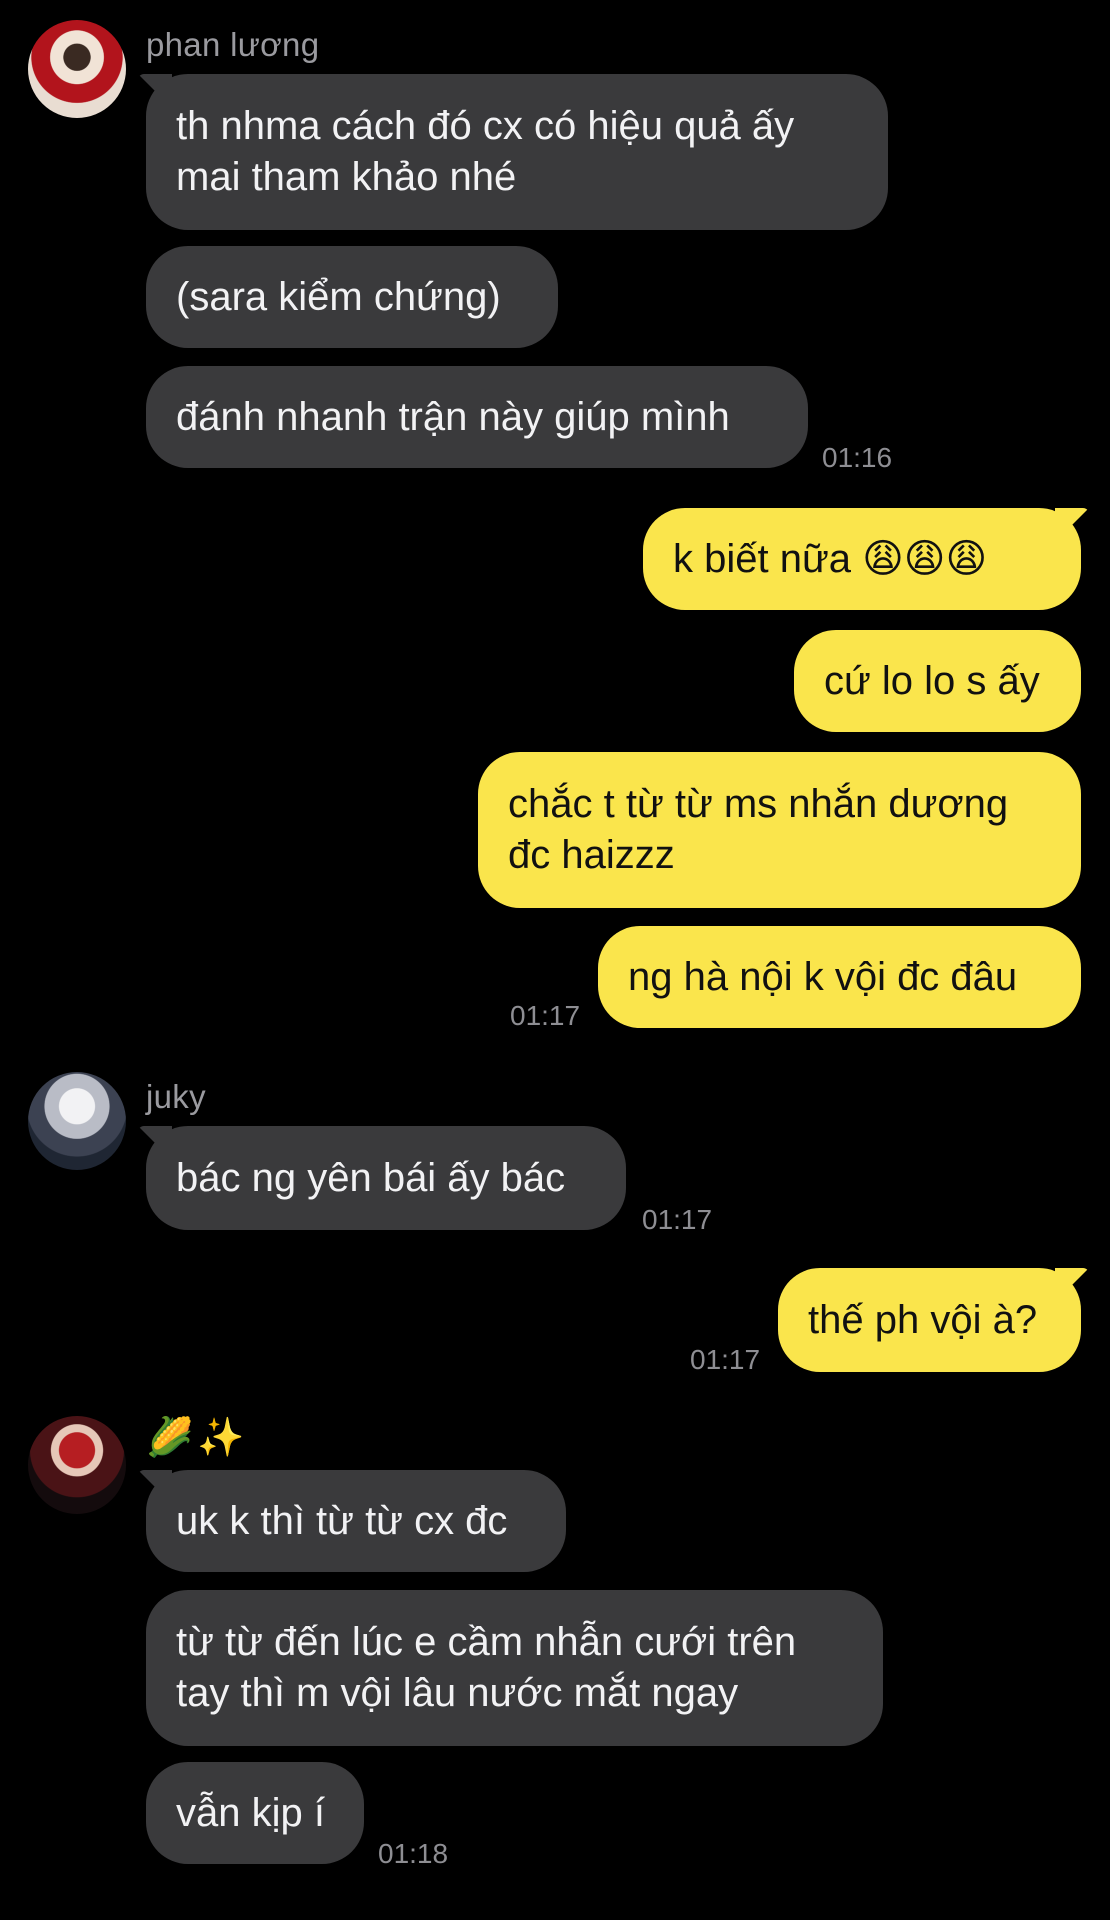  I want to click on message-text: k biết nữa 😩😩😩, so click(830, 558).